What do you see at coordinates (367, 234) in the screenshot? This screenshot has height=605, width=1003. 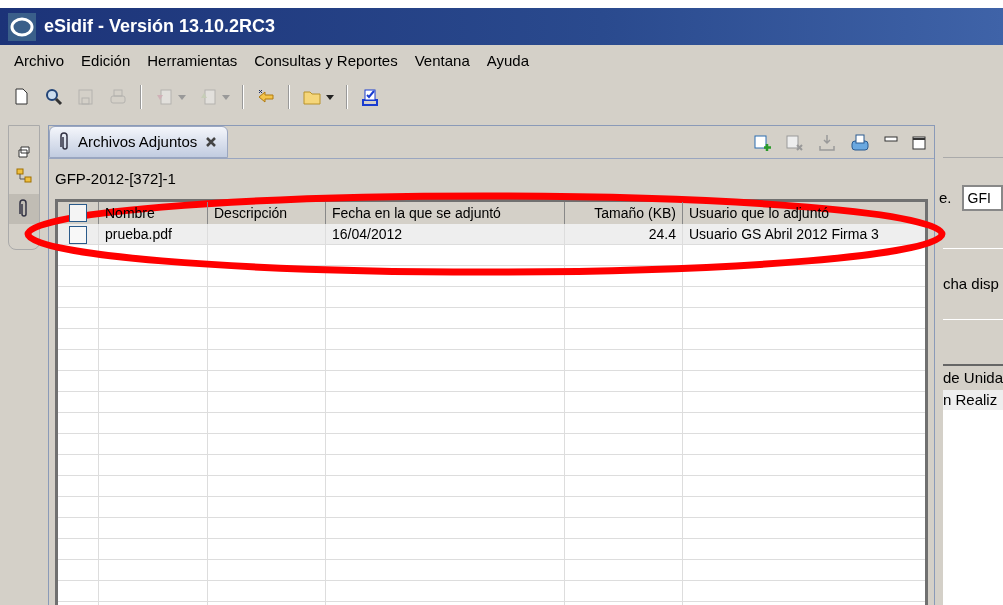 I see `table-cell-text: 16/04/2012` at bounding box center [367, 234].